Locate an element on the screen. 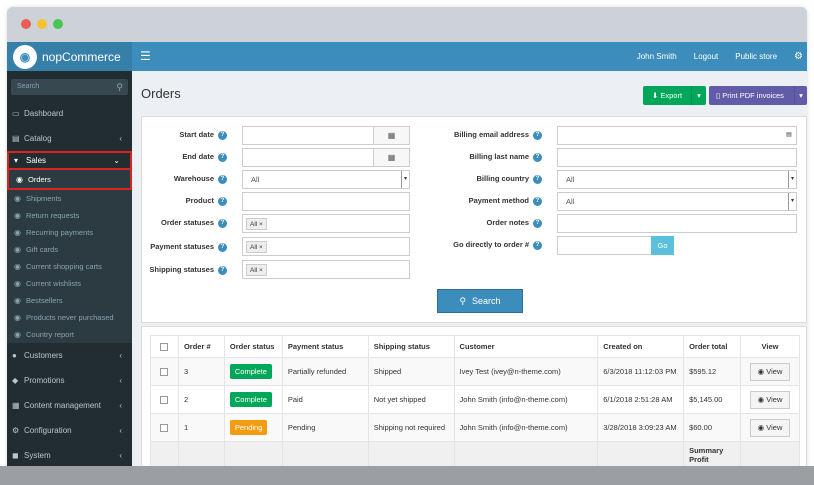 Image resolution: width=814 pixels, height=485 pixels. sidebar-item-shopping-carts: ◉ Current shopping carts is located at coordinates (69, 266).